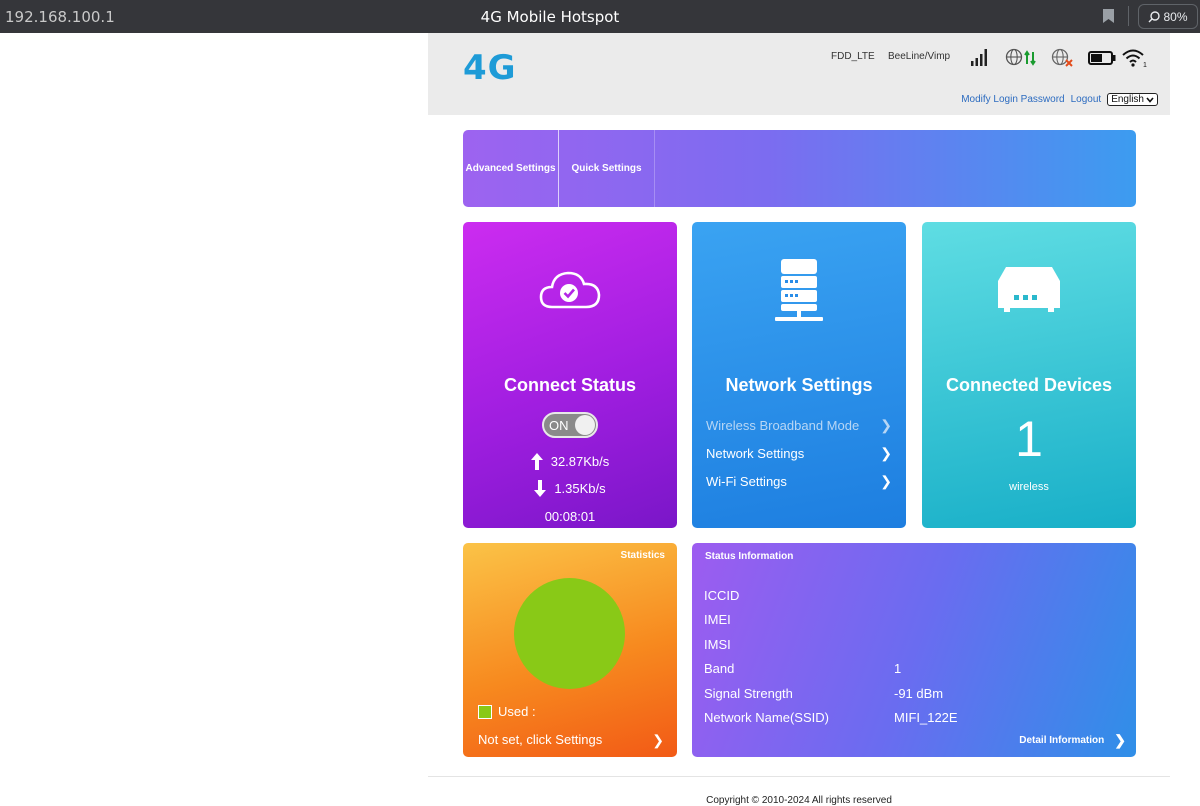 The height and width of the screenshot is (806, 1200). Describe the element at coordinates (585, 425) in the screenshot. I see `toggle-knob` at that location.